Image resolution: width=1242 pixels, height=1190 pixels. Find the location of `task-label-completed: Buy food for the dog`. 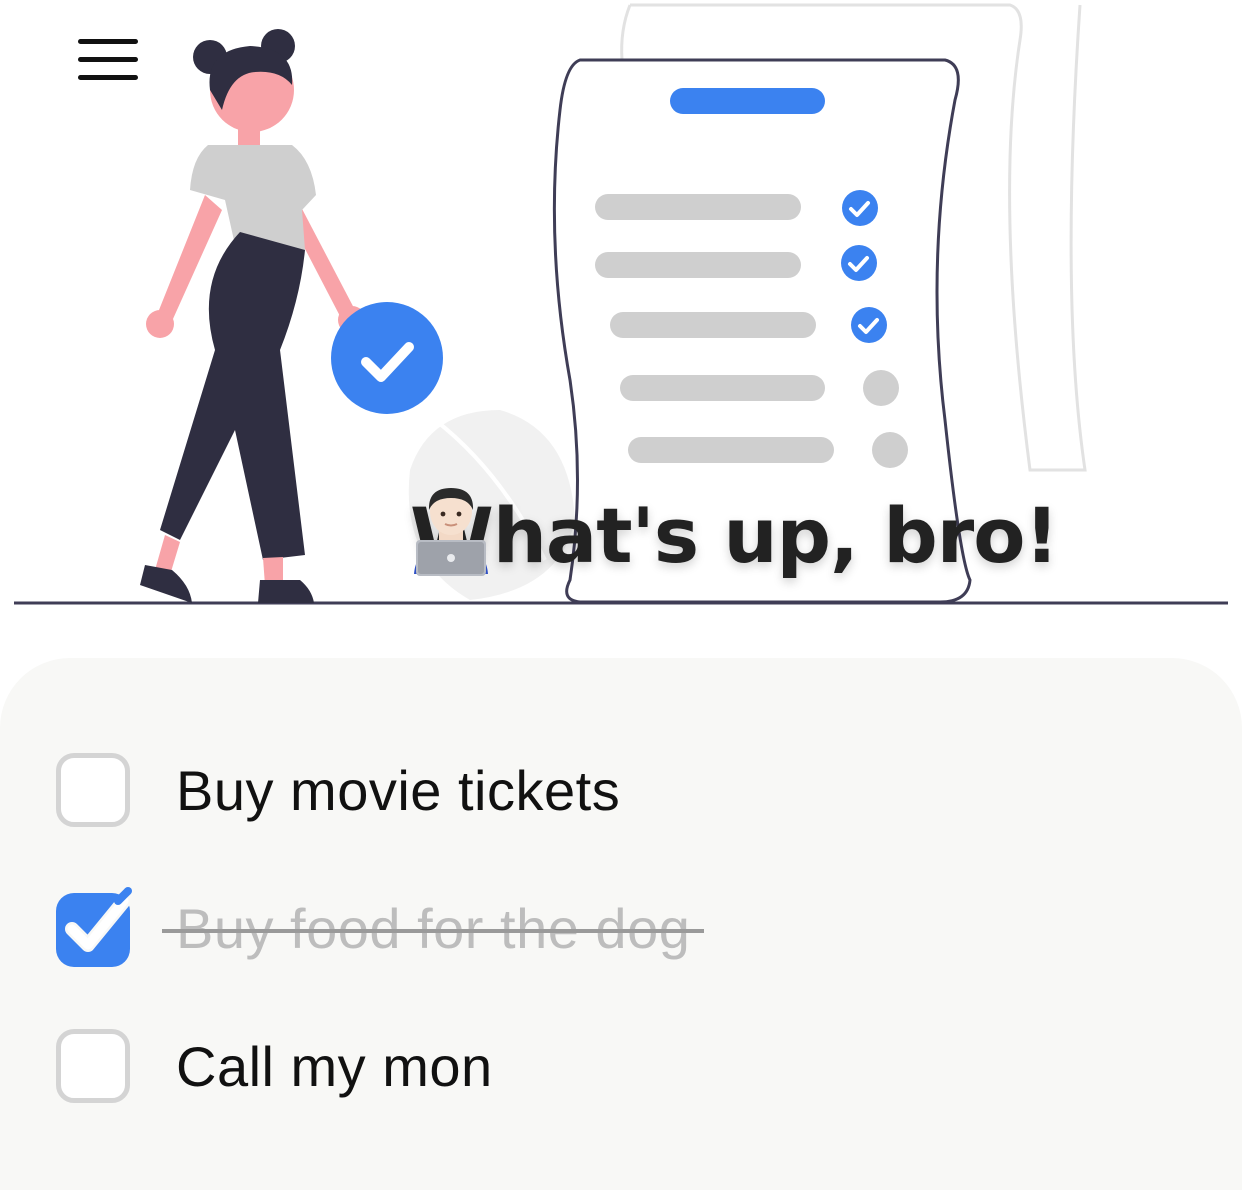

task-label-completed: Buy food for the dog is located at coordinates (433, 928).